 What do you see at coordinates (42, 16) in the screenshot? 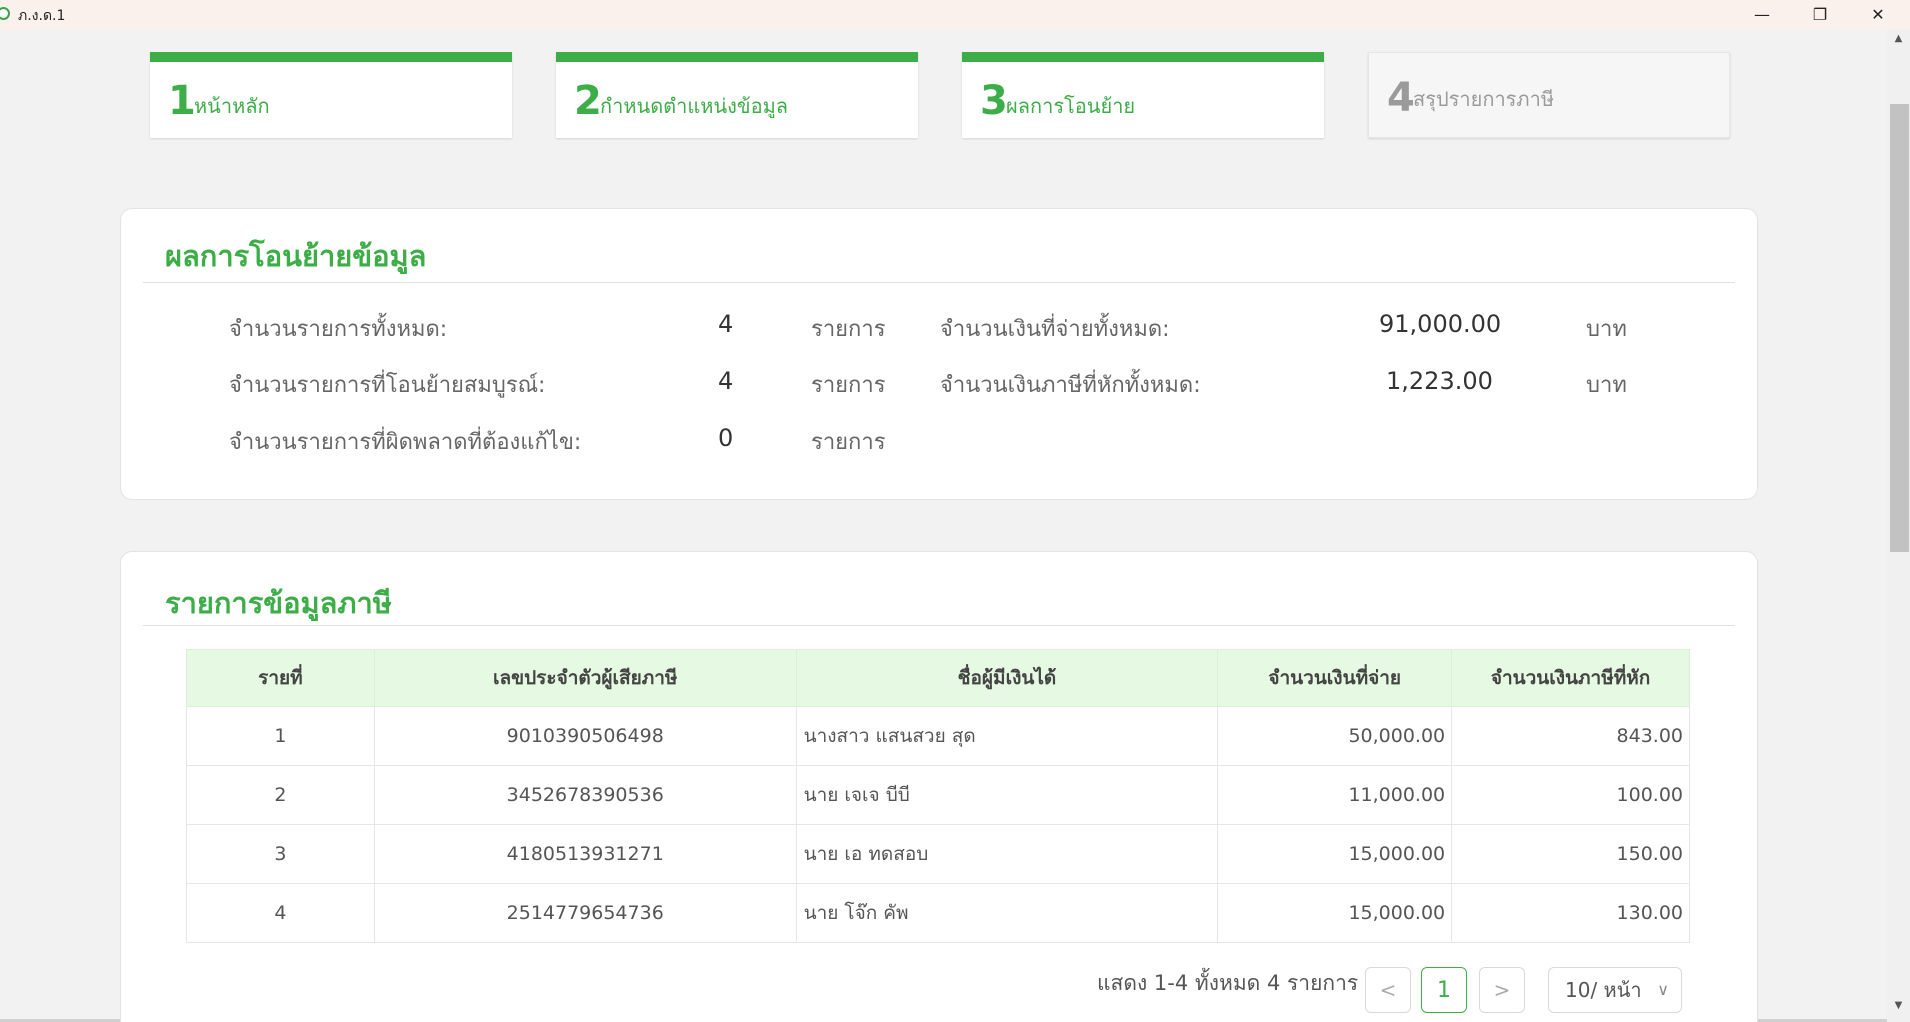
I see `window-title: ภ.ง.ด.1` at bounding box center [42, 16].